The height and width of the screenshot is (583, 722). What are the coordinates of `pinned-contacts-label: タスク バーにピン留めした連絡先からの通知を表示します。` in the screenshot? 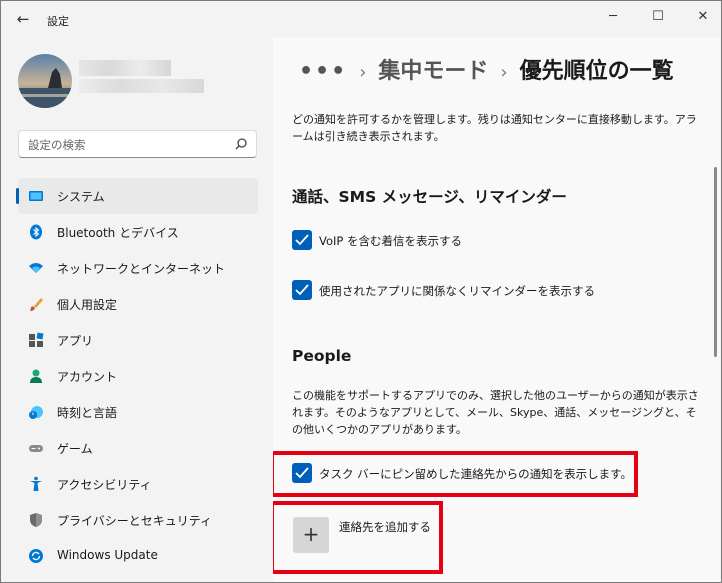 It's located at (476, 474).